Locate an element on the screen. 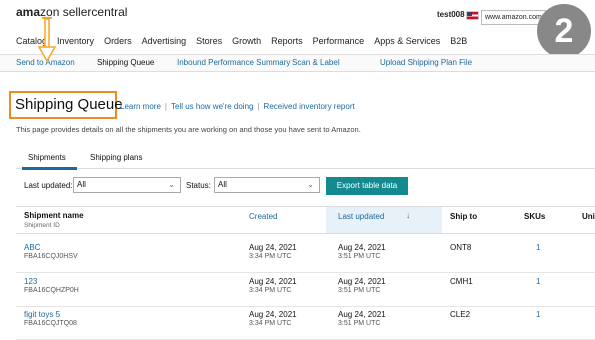  export-table-button: Export table data is located at coordinates (367, 186).